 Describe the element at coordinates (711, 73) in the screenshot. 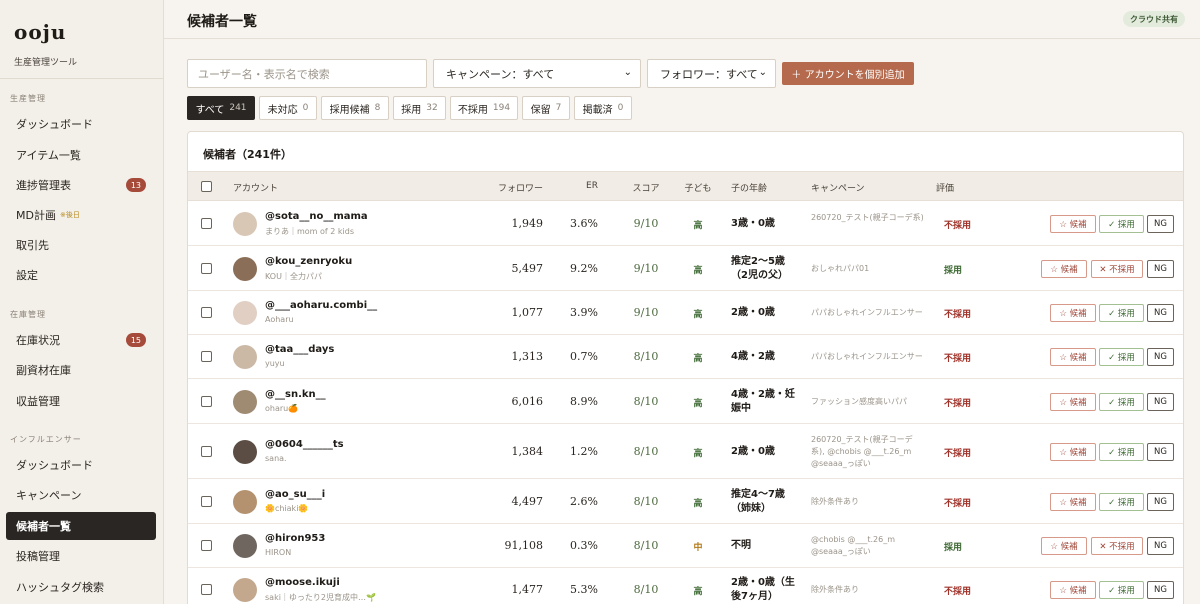

I see `follower-select: フォロワー：すべて ⌄` at that location.